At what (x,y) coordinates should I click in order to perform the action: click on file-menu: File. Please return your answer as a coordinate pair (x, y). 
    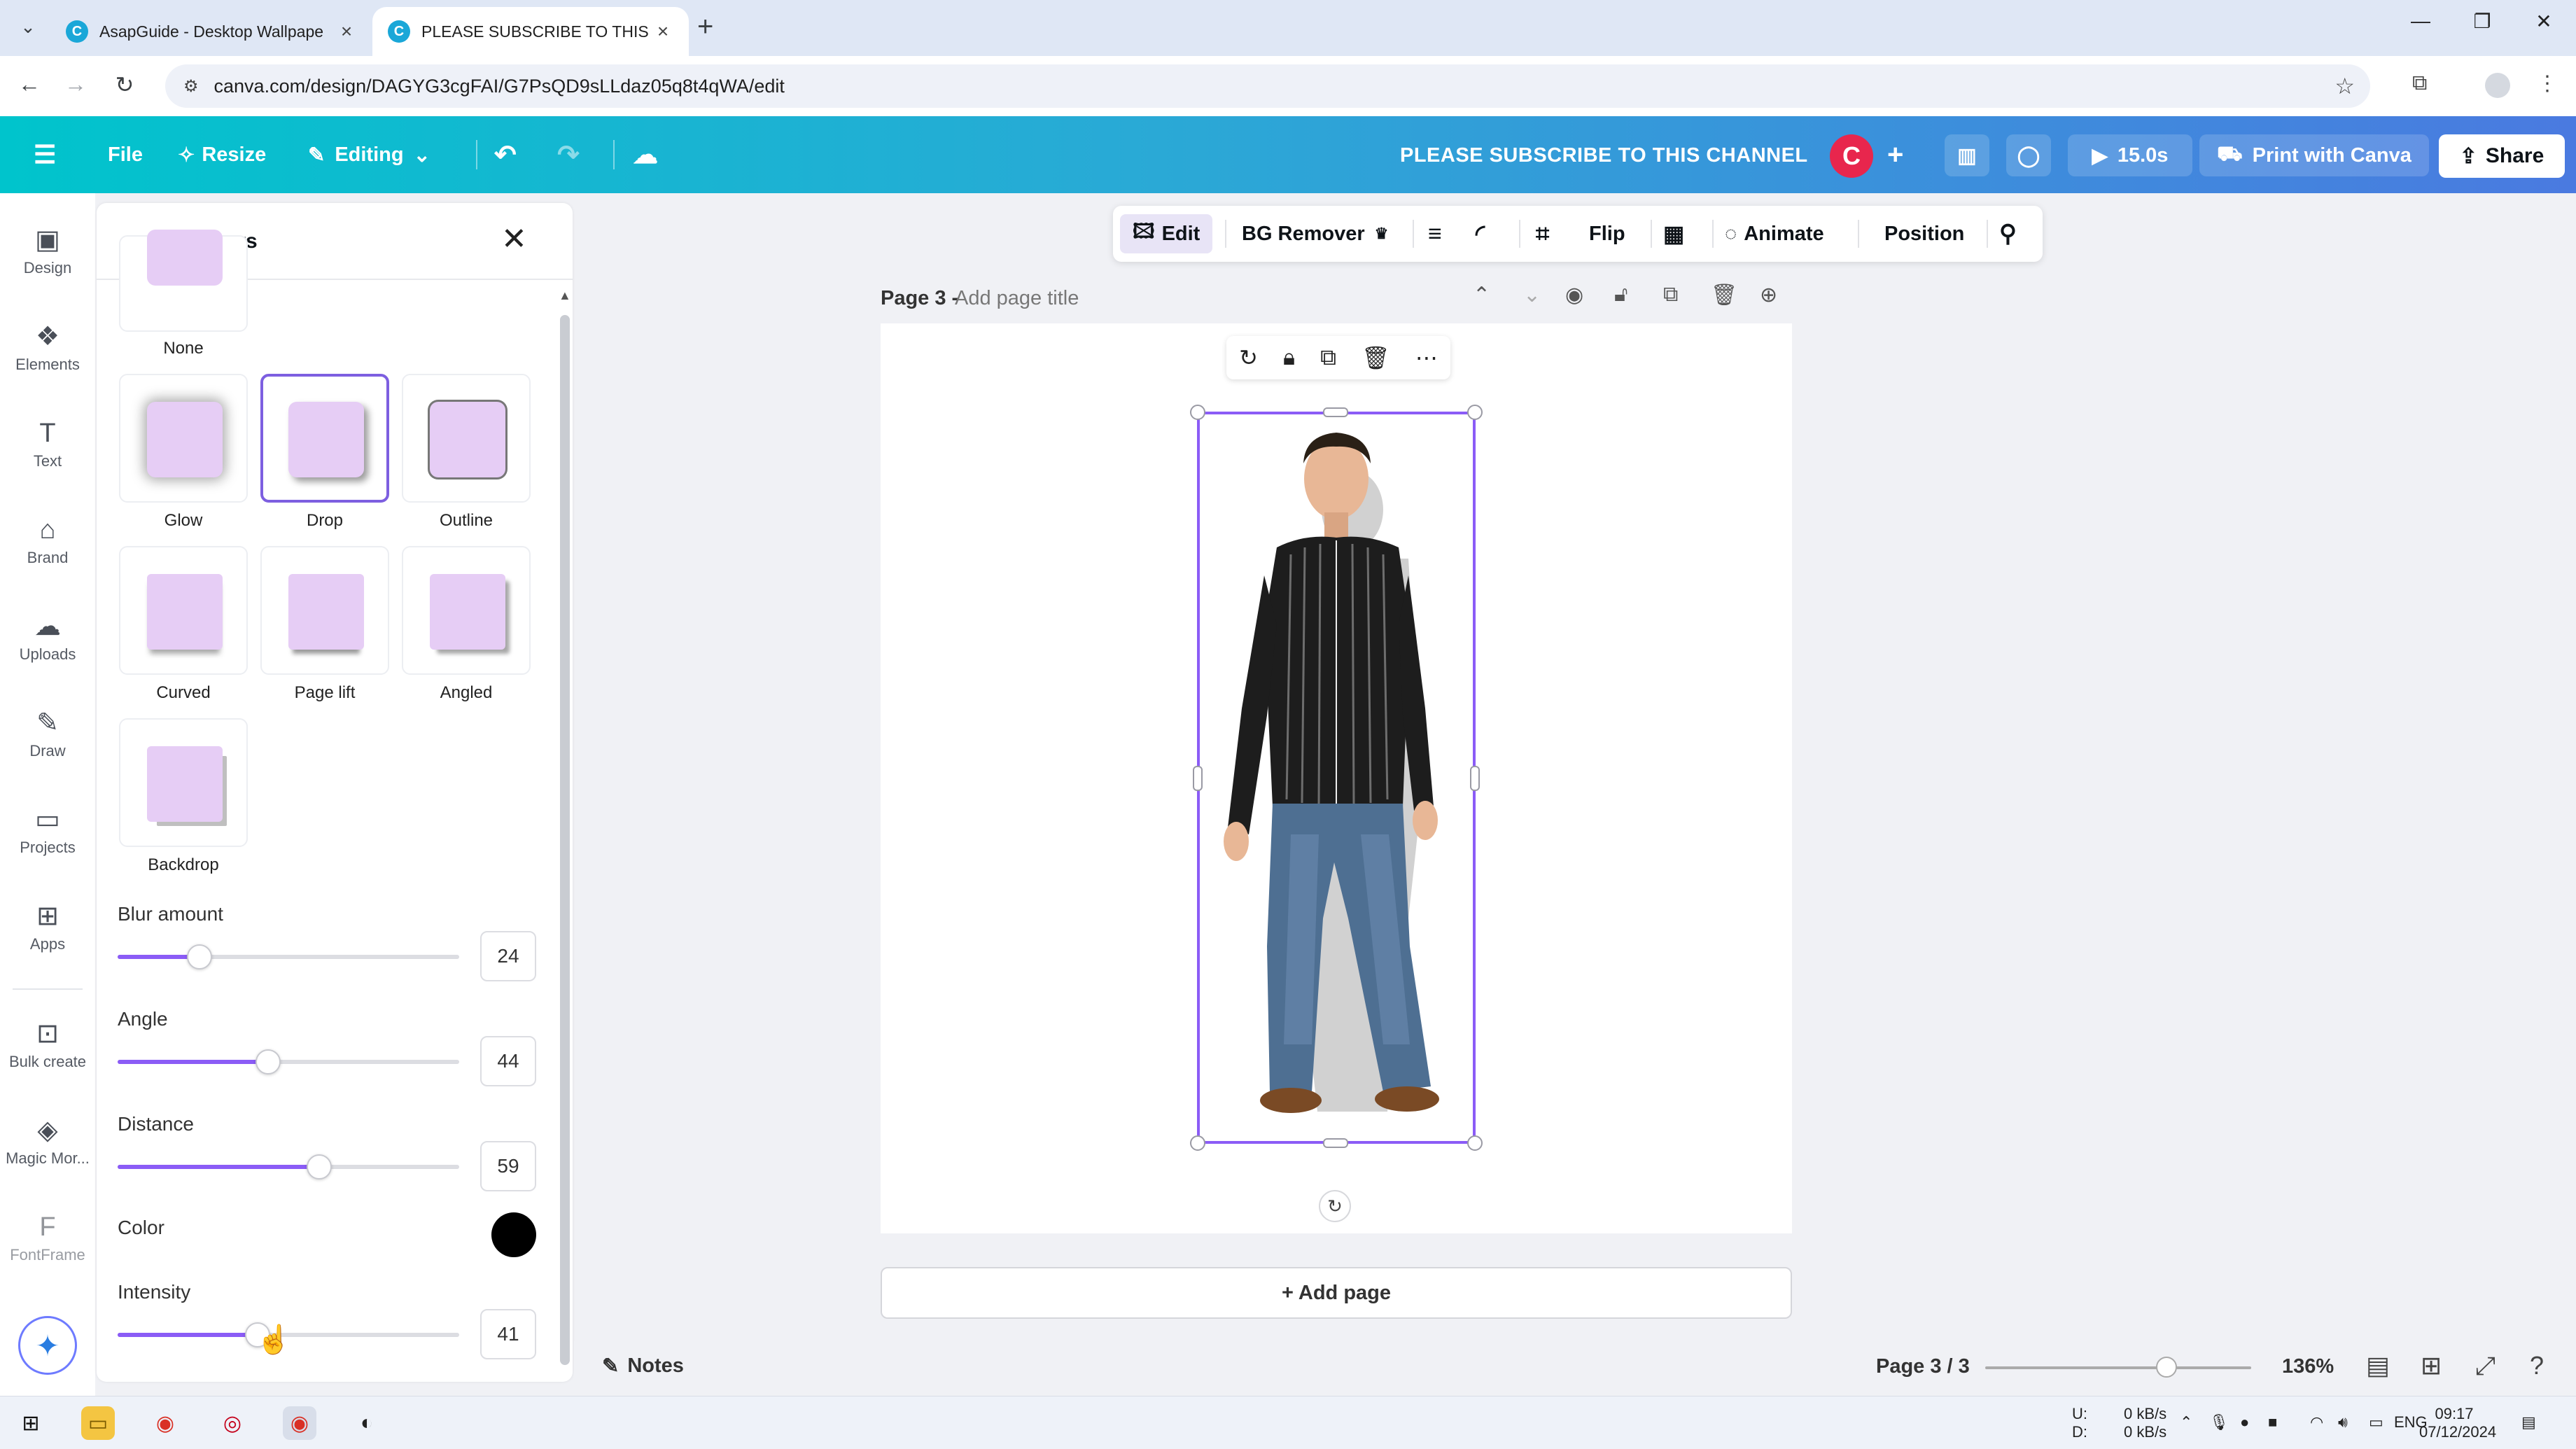
    Looking at the image, I should click on (125, 155).